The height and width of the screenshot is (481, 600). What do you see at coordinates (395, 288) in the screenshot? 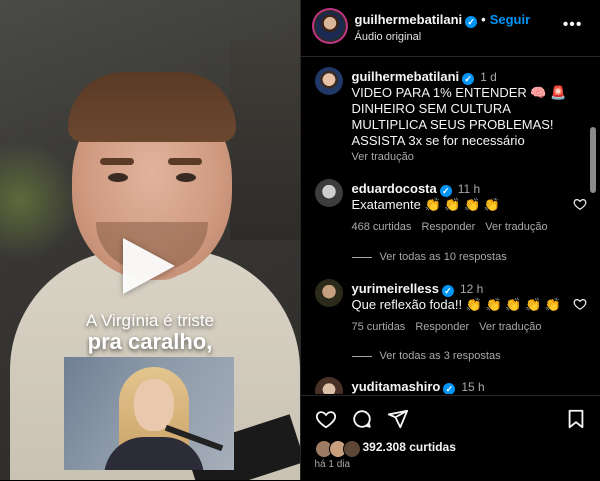
I see `comment-username: yurimeirelless` at bounding box center [395, 288].